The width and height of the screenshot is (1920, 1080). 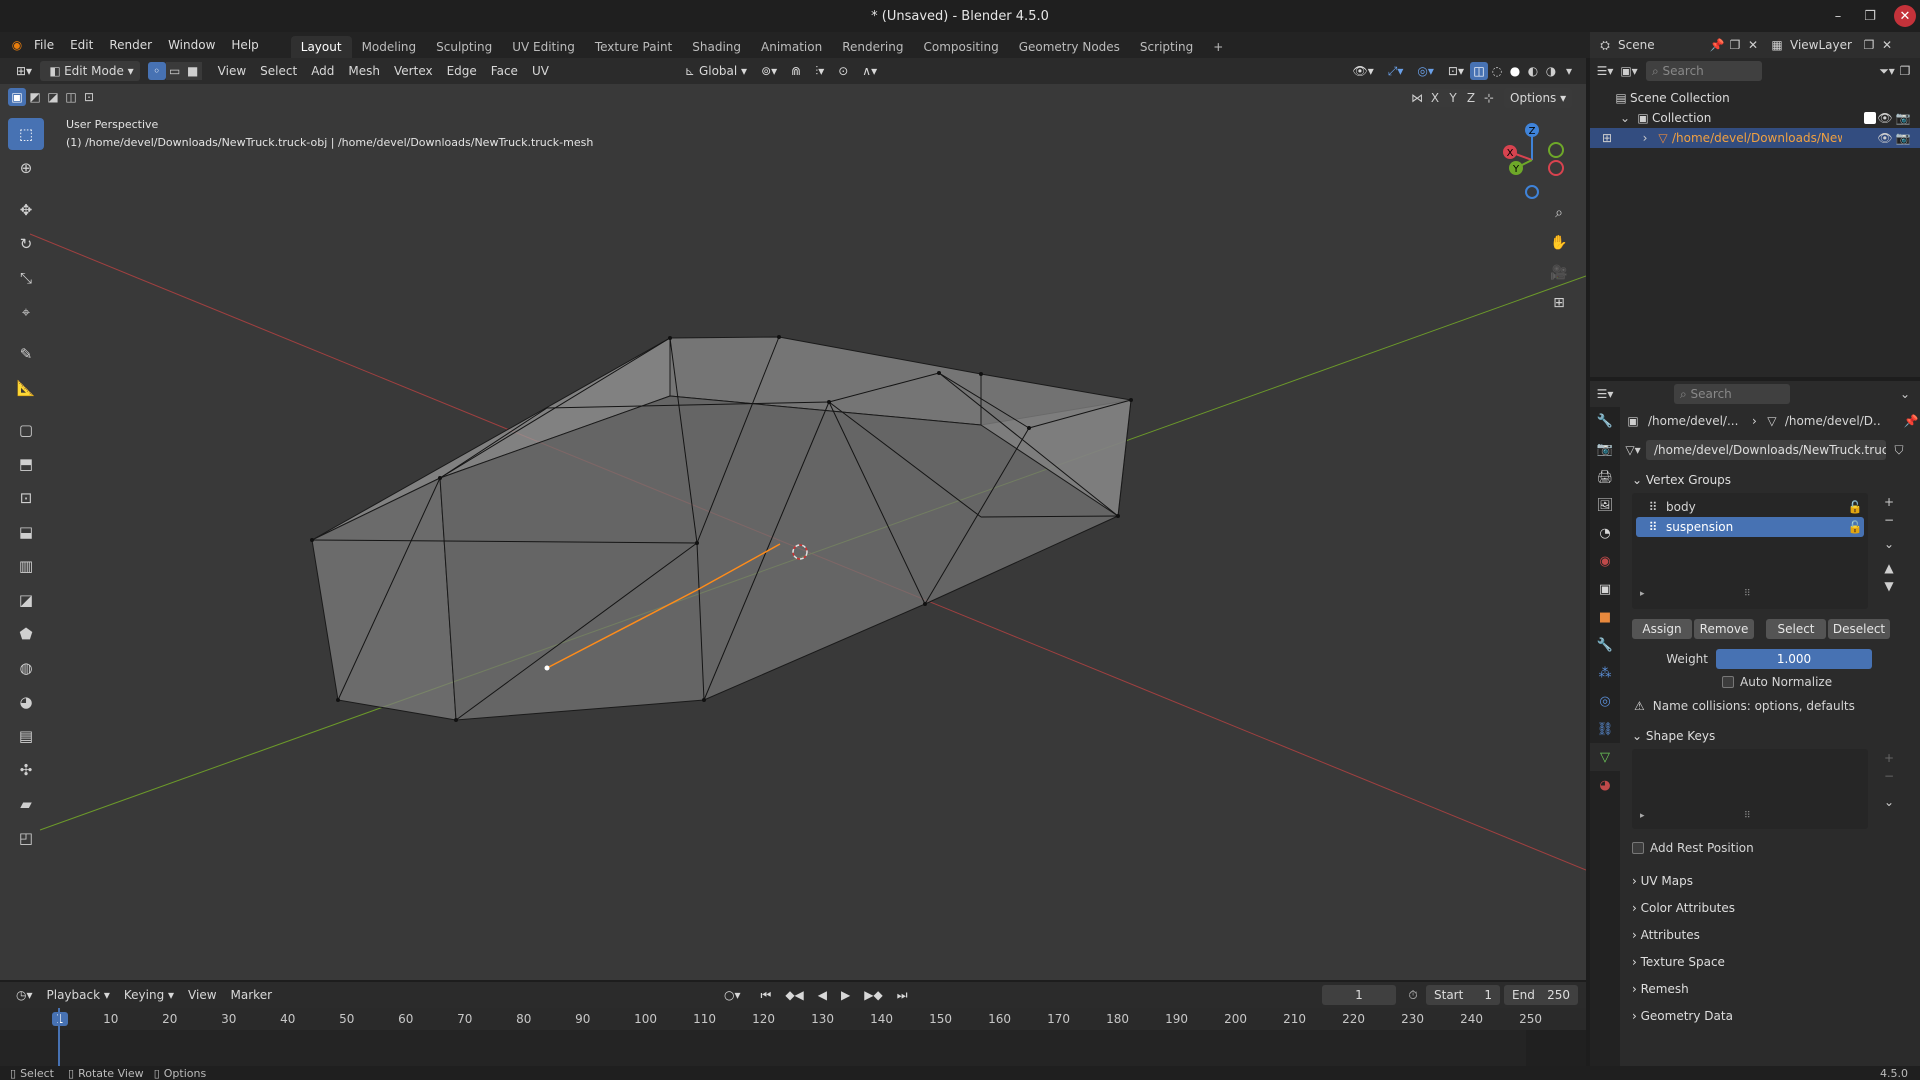 What do you see at coordinates (90, 71) in the screenshot?
I see `mode-selector: ◧ Edit Mode ▾` at bounding box center [90, 71].